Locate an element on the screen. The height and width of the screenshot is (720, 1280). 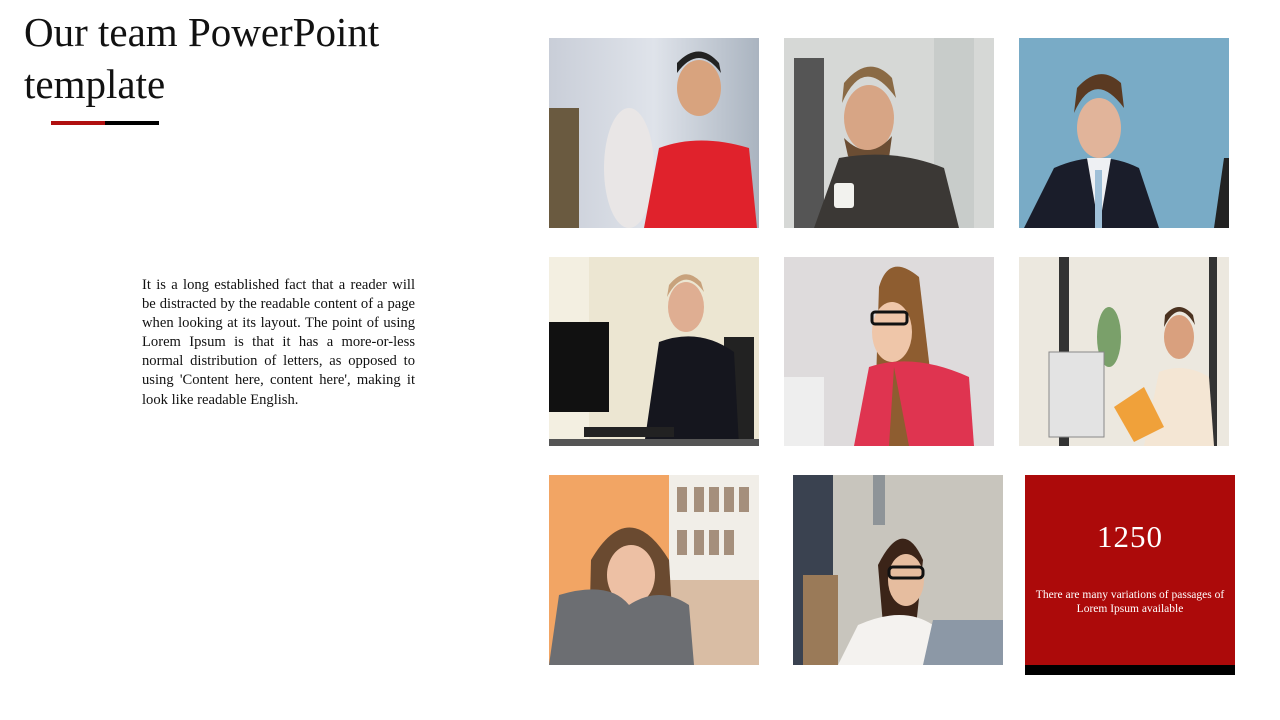
stat-card-bottom-bar is located at coordinates (1130, 670).